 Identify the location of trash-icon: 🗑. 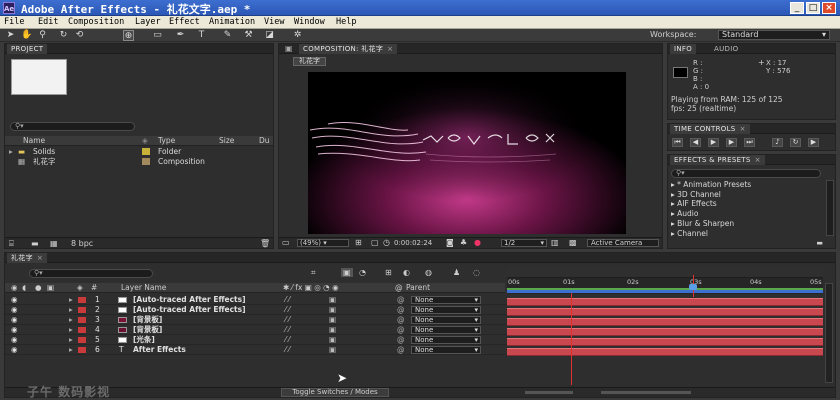
(265, 243).